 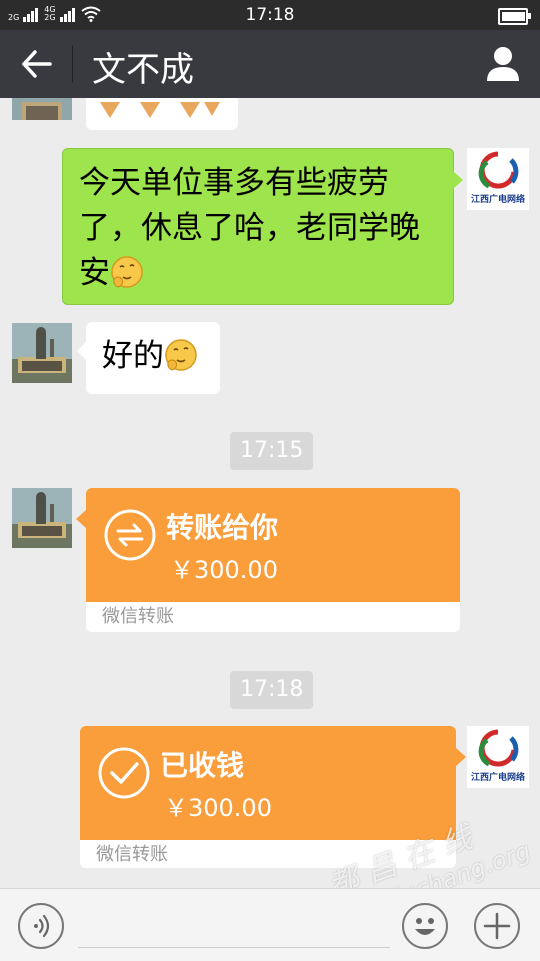 I want to click on emoji-button, so click(x=425, y=926).